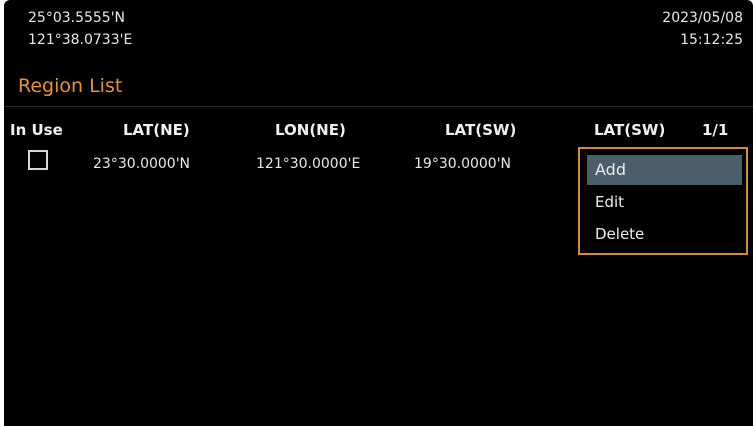 Image resolution: width=753 pixels, height=426 pixels. Describe the element at coordinates (70, 86) in the screenshot. I see `page-title: Region List` at that location.